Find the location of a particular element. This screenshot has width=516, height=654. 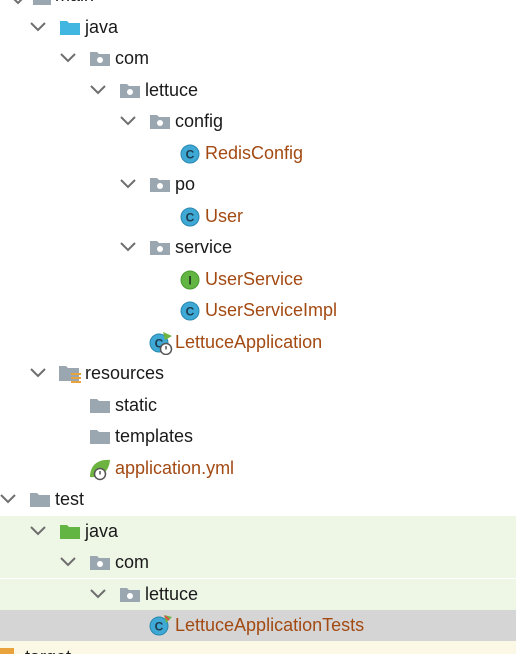

tree-item-service: service is located at coordinates (258, 247).